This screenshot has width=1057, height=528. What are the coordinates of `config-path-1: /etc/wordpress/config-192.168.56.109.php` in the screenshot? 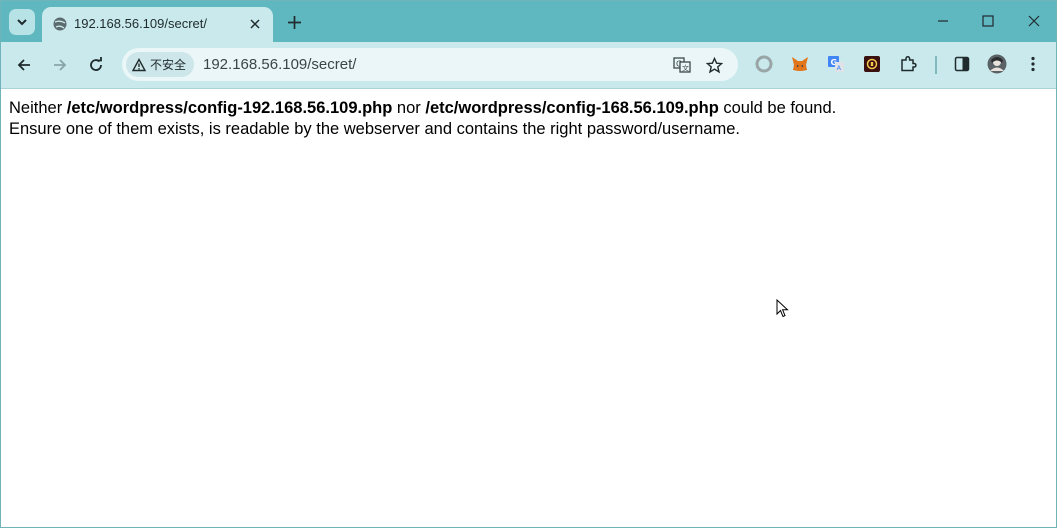 It's located at (229, 108).